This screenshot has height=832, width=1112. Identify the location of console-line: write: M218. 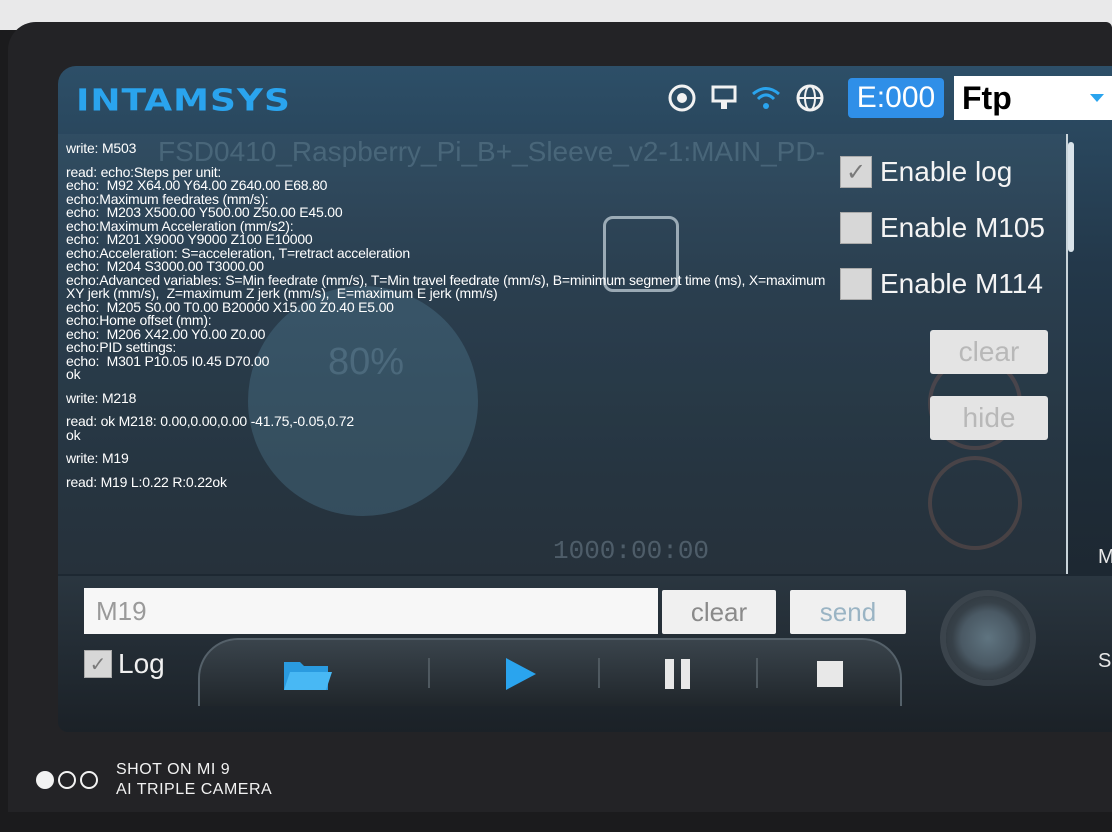
(101, 397).